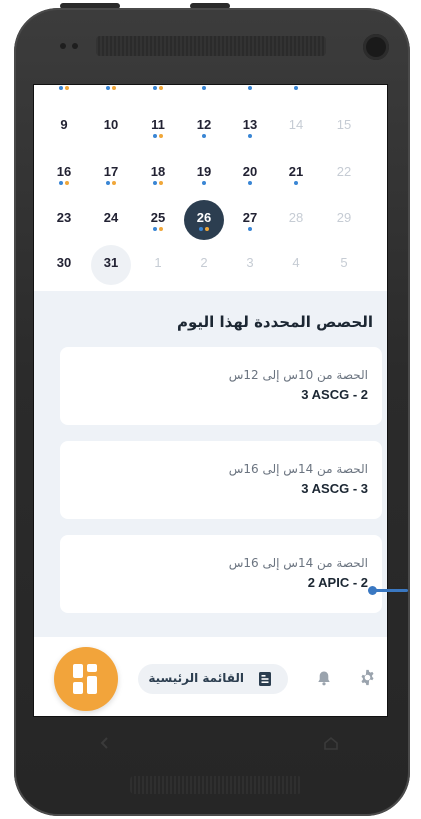 The image size is (421, 819). Describe the element at coordinates (204, 124) in the screenshot. I see `calendar-day-number: 12` at that location.